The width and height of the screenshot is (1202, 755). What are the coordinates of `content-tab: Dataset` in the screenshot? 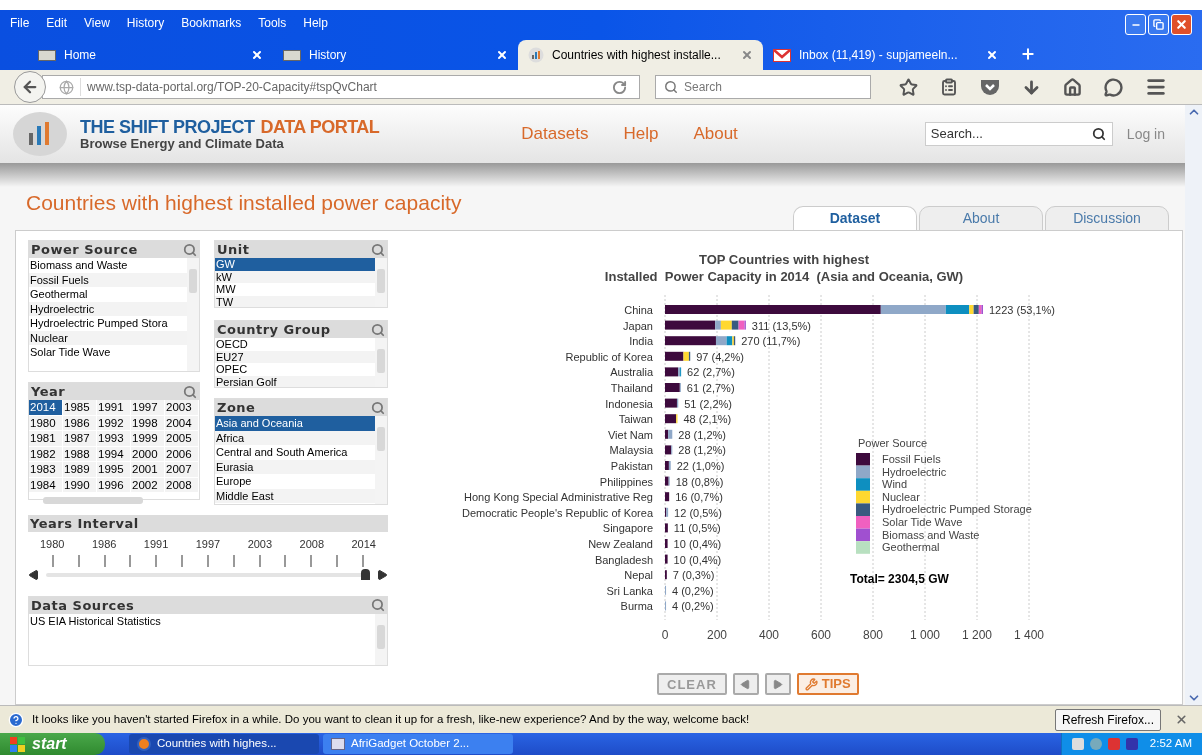 It's located at (855, 218).